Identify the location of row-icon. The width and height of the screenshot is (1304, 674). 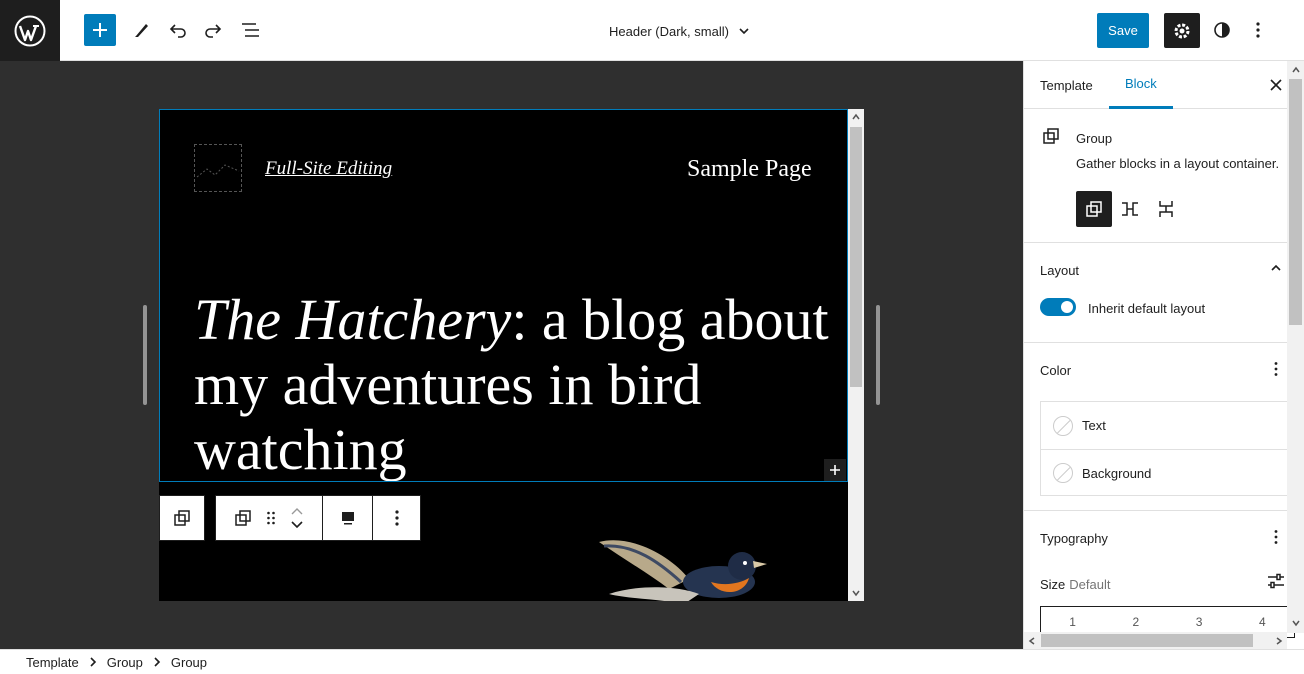
(1130, 209).